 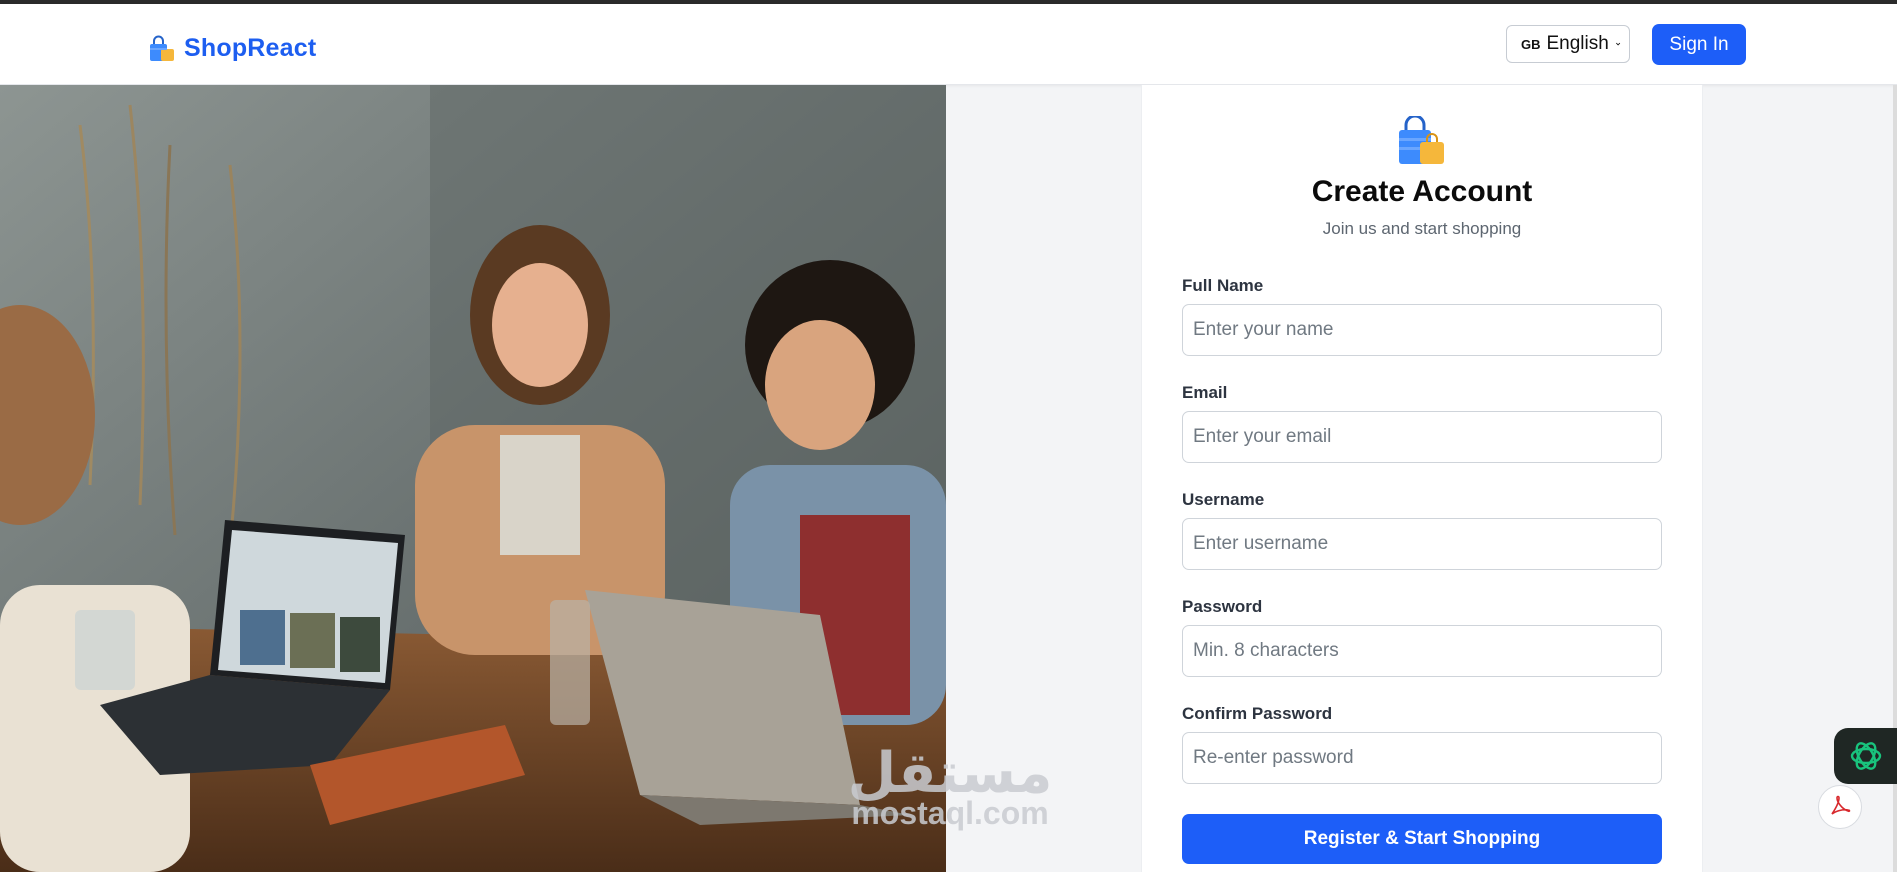 I want to click on brand-logo-link: ShopReact, so click(x=232, y=48).